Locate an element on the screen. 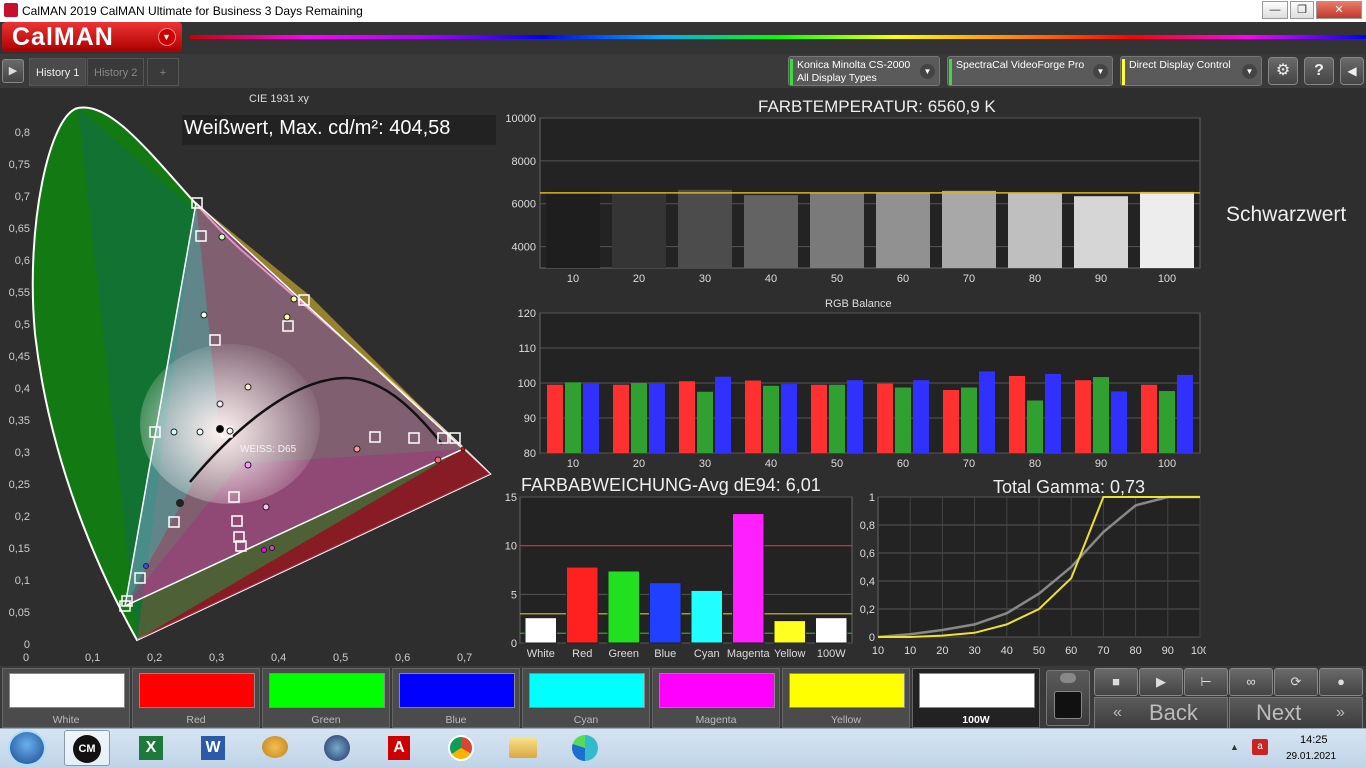  loop-icon: ∞ is located at coordinates (1251, 682).